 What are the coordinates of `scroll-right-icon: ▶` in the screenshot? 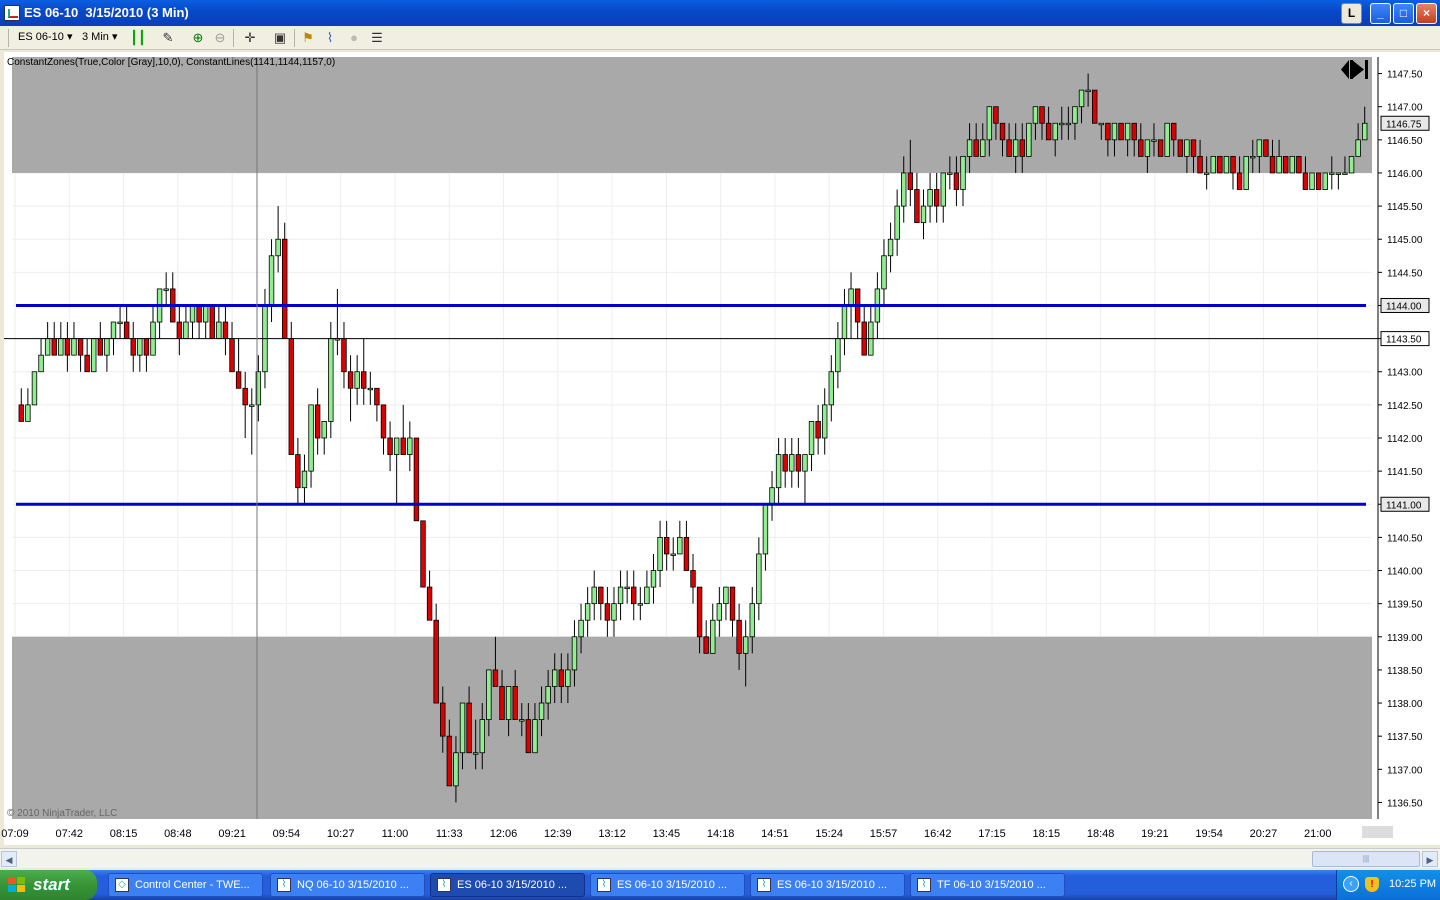 It's located at (1430, 859).